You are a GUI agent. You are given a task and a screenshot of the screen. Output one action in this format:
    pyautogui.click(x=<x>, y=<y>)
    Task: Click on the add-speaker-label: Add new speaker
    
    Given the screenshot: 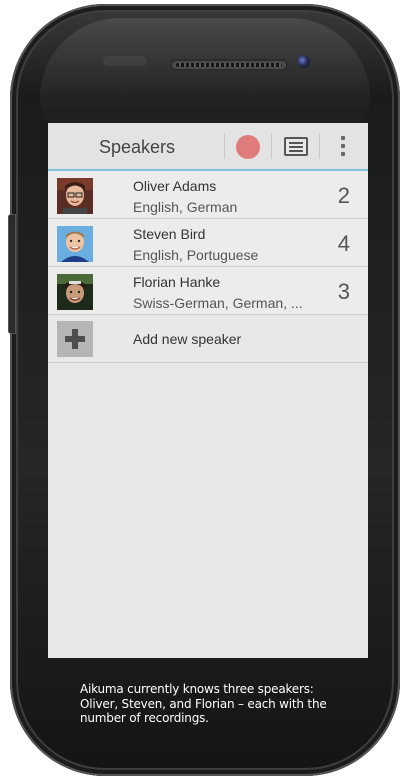 What is the action you would take?
    pyautogui.click(x=187, y=339)
    